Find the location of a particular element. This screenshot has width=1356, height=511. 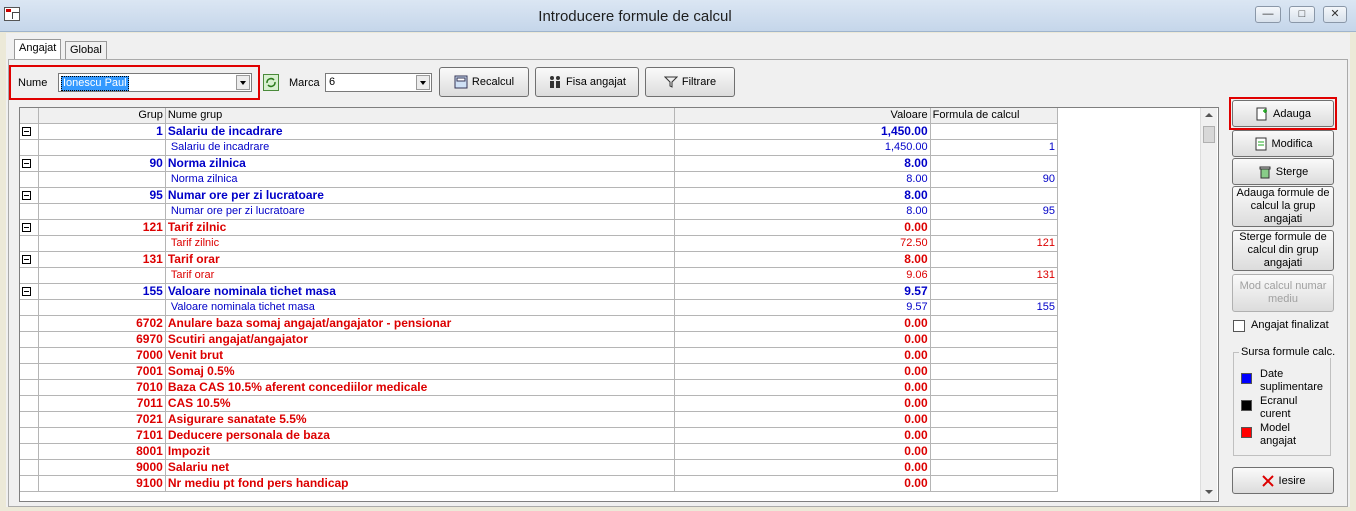

table-row: 7001 Somaj 0.5% 0.00 is located at coordinates (539, 371).